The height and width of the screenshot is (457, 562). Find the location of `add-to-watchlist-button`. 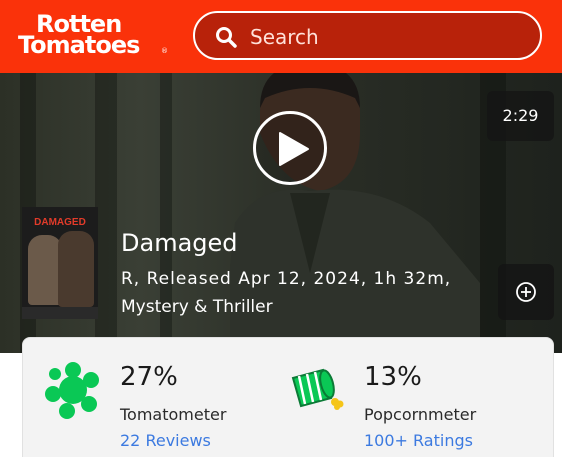

add-to-watchlist-button is located at coordinates (526, 292).